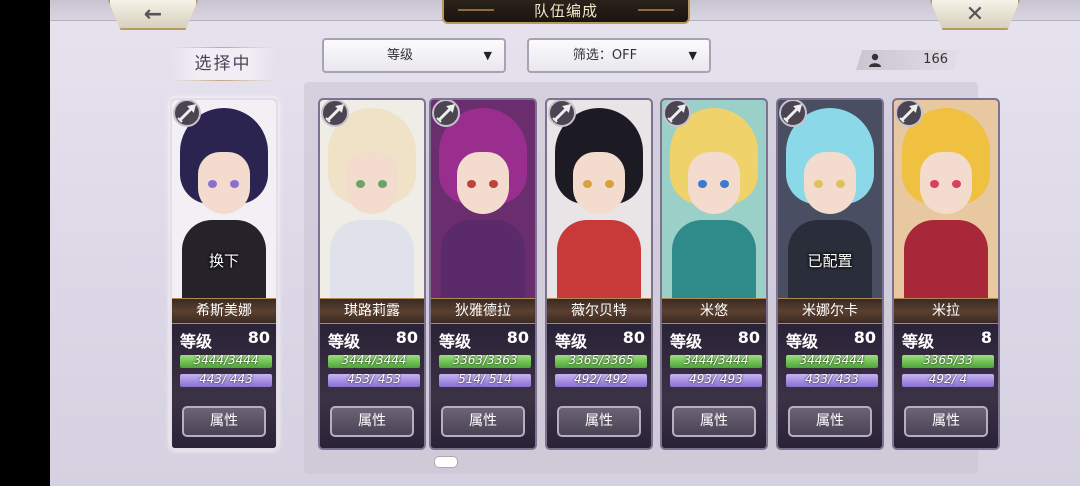 The width and height of the screenshot is (1080, 486). I want to click on scrollbar-track, so click(642, 462).